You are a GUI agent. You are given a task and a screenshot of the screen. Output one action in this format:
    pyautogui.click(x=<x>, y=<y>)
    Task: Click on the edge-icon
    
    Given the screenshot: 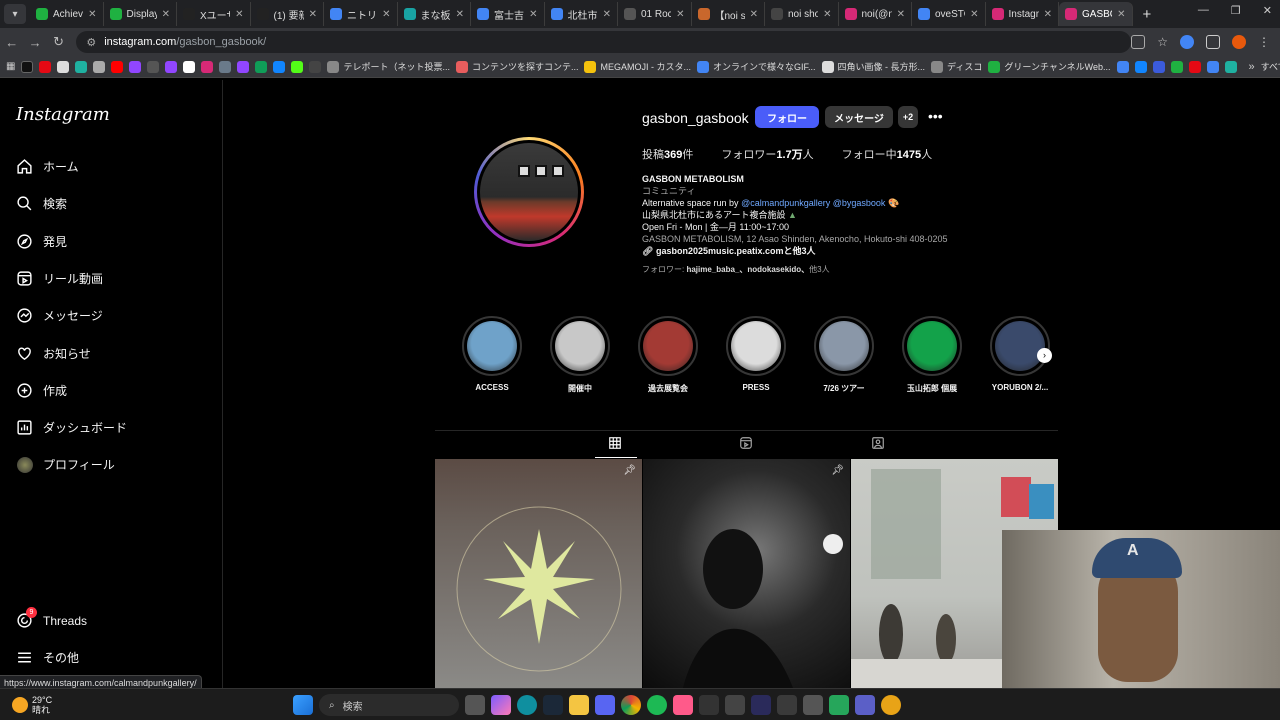 What is the action you would take?
    pyautogui.click(x=527, y=705)
    